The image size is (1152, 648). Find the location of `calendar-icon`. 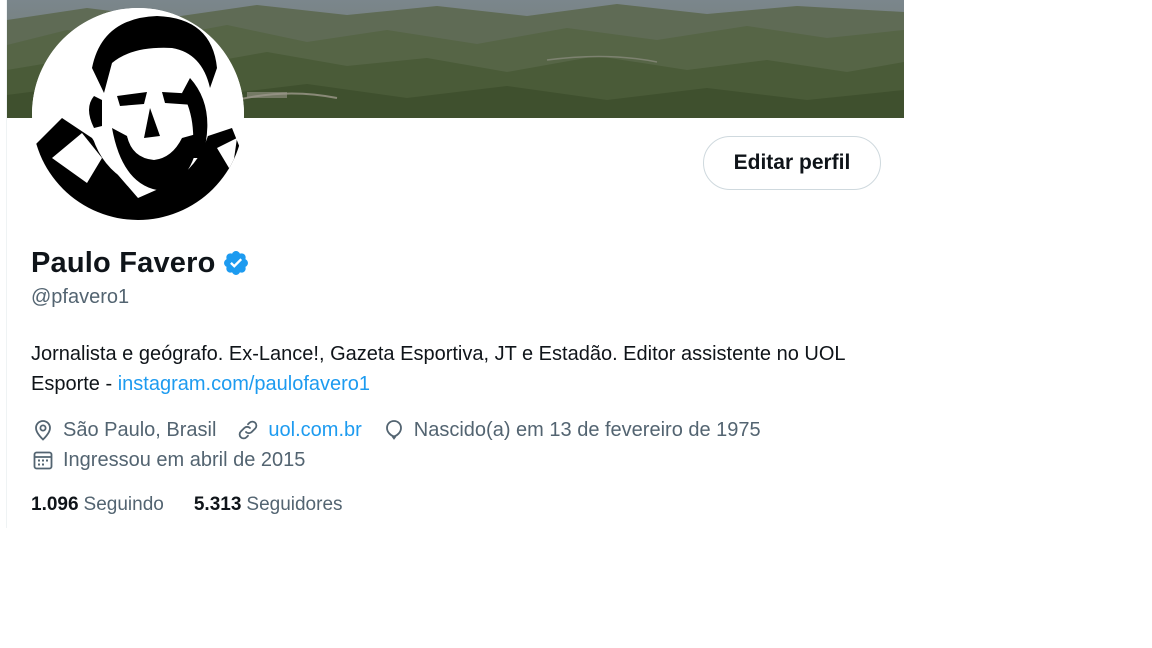

calendar-icon is located at coordinates (43, 460).